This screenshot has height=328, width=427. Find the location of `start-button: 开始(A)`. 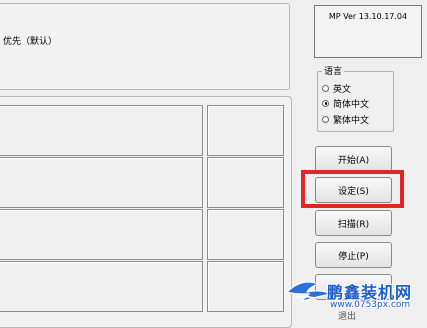

start-button: 开始(A) is located at coordinates (353, 159).